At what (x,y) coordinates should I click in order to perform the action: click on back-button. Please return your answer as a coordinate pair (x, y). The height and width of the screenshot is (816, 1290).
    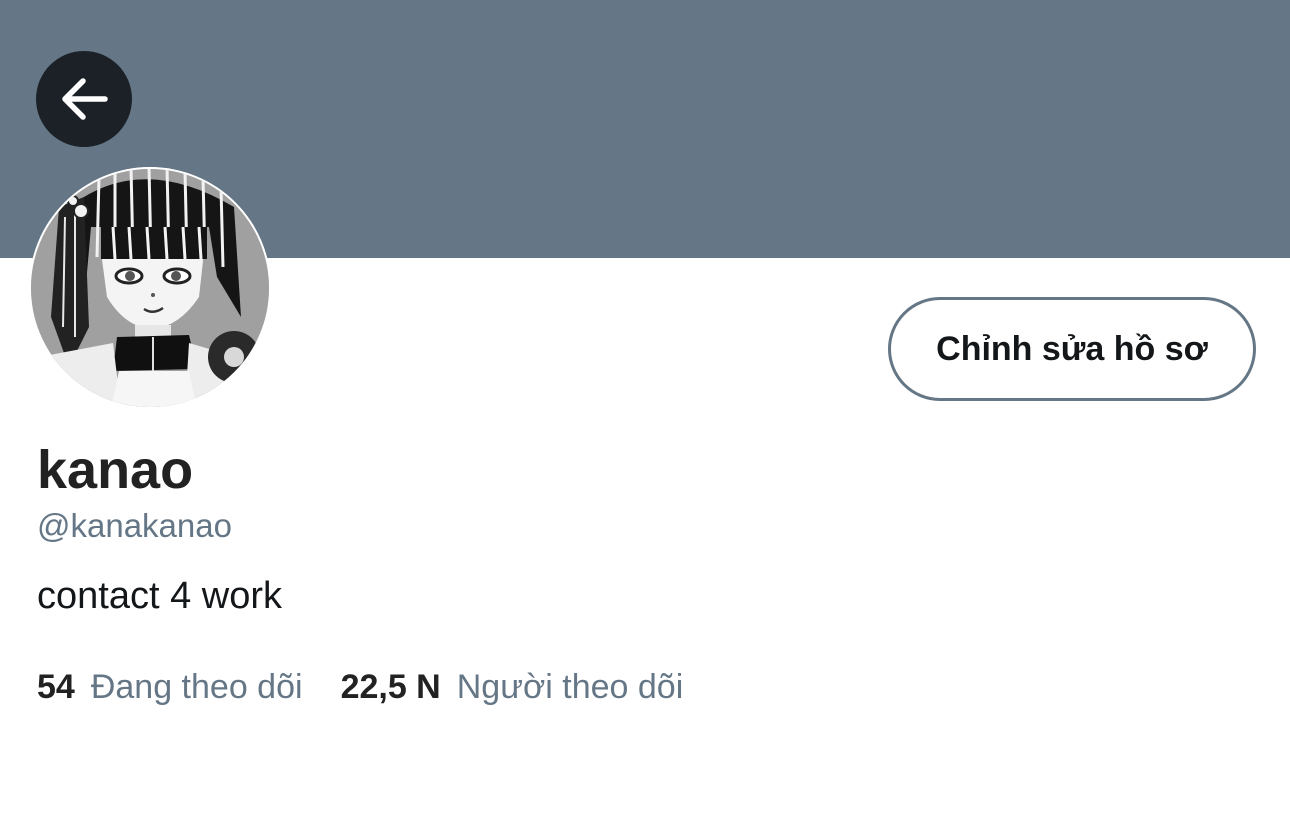
    Looking at the image, I should click on (84, 99).